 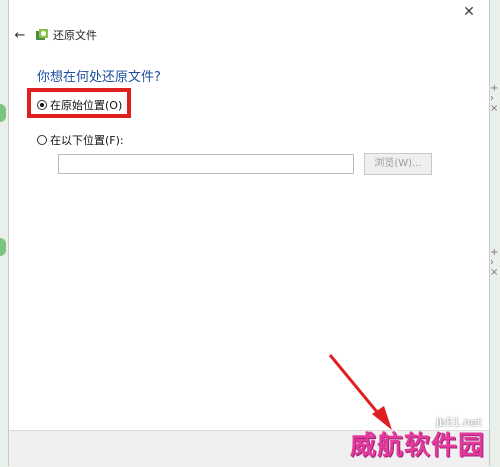 What do you see at coordinates (42, 140) in the screenshot?
I see `radio-button` at bounding box center [42, 140].